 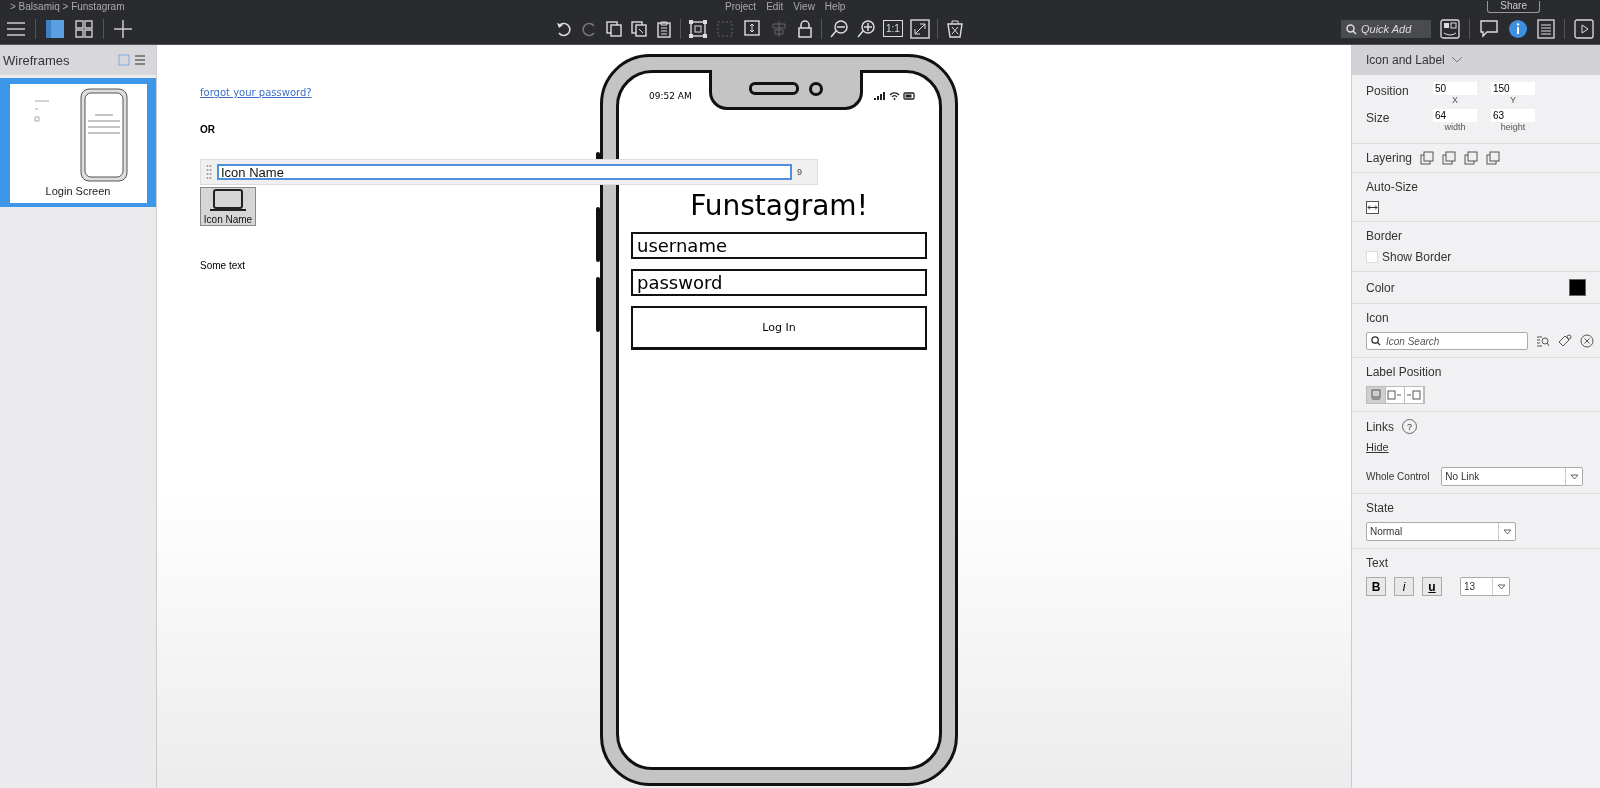 What do you see at coordinates (1404, 372) in the screenshot?
I see `section-title: Label Position` at bounding box center [1404, 372].